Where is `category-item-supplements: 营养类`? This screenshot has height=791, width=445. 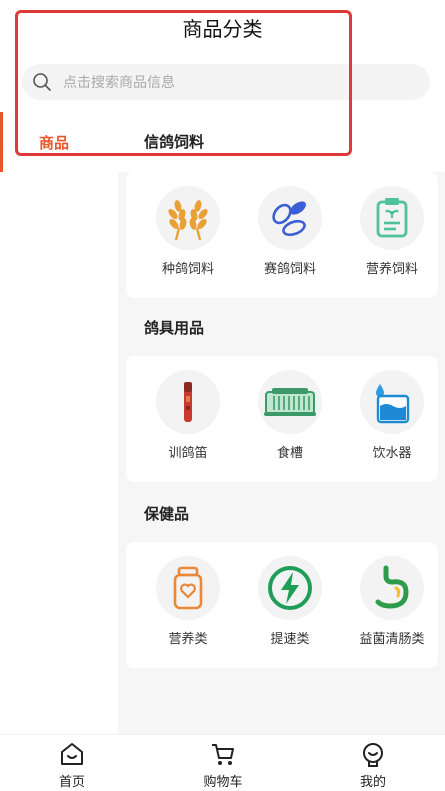
category-item-supplements: 营养类 is located at coordinates (186, 606).